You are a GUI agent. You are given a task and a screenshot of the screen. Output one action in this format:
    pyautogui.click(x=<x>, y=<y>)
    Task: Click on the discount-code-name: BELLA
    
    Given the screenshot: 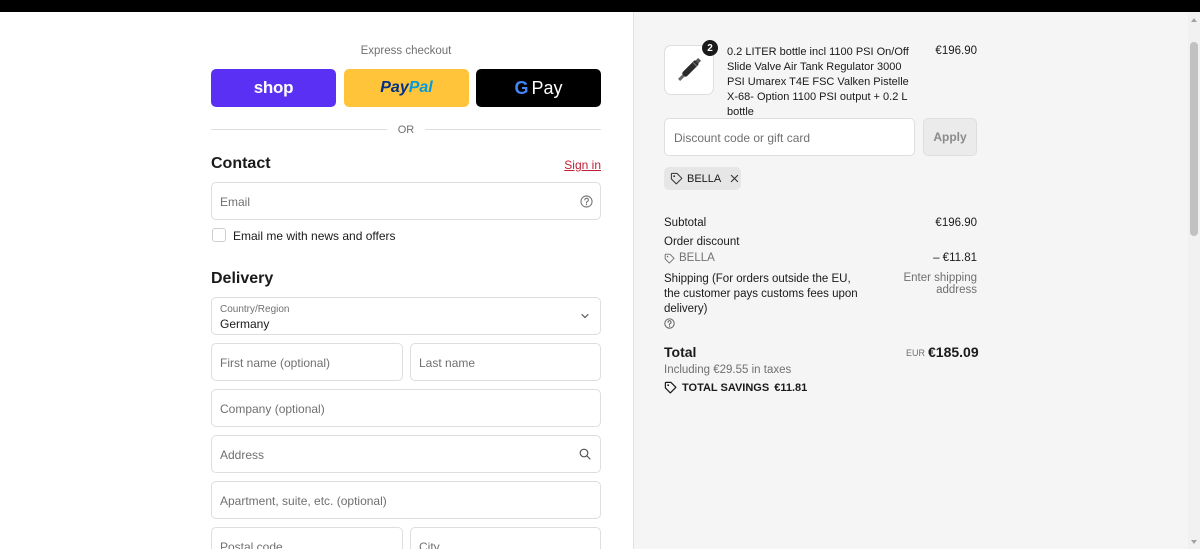 What is the action you would take?
    pyautogui.click(x=697, y=258)
    